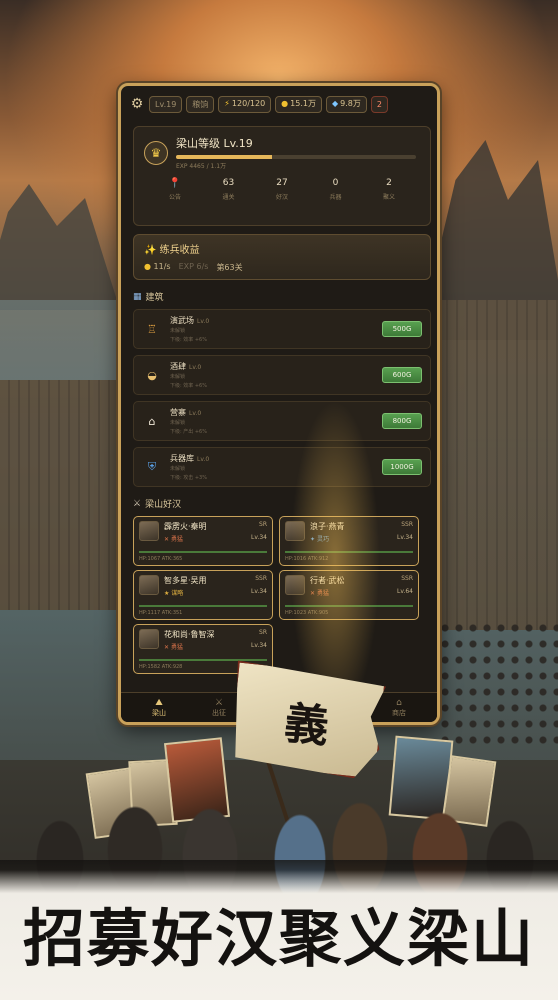  What do you see at coordinates (349, 595) in the screenshot?
I see `hero-card: 行者·武松 SSR ✕ 勇猛 Lv.64 HP:1023 ATK:905` at bounding box center [349, 595].